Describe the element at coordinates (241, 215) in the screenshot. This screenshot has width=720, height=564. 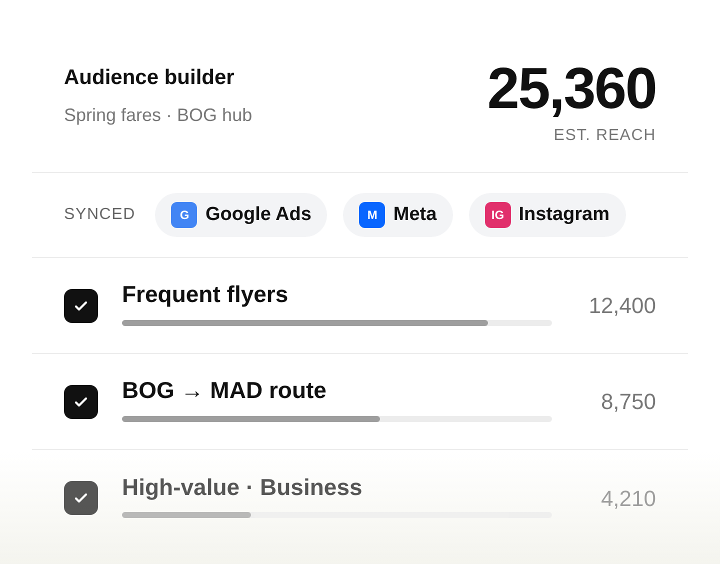
I see `channel-chip: G Google Ads` at that location.